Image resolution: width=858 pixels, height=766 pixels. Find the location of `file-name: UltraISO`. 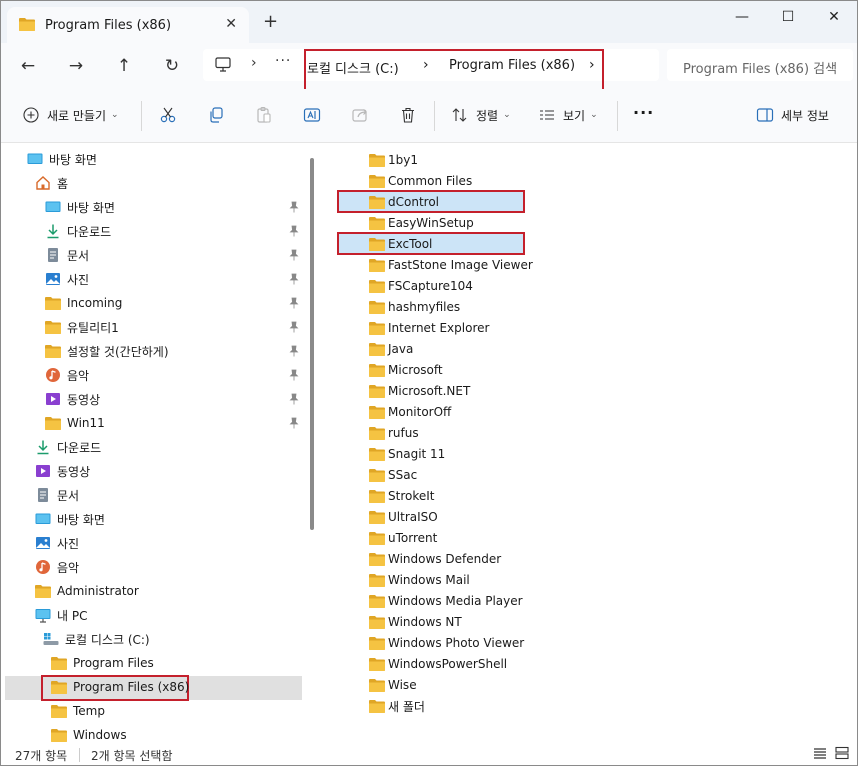

file-name: UltraISO is located at coordinates (413, 517).